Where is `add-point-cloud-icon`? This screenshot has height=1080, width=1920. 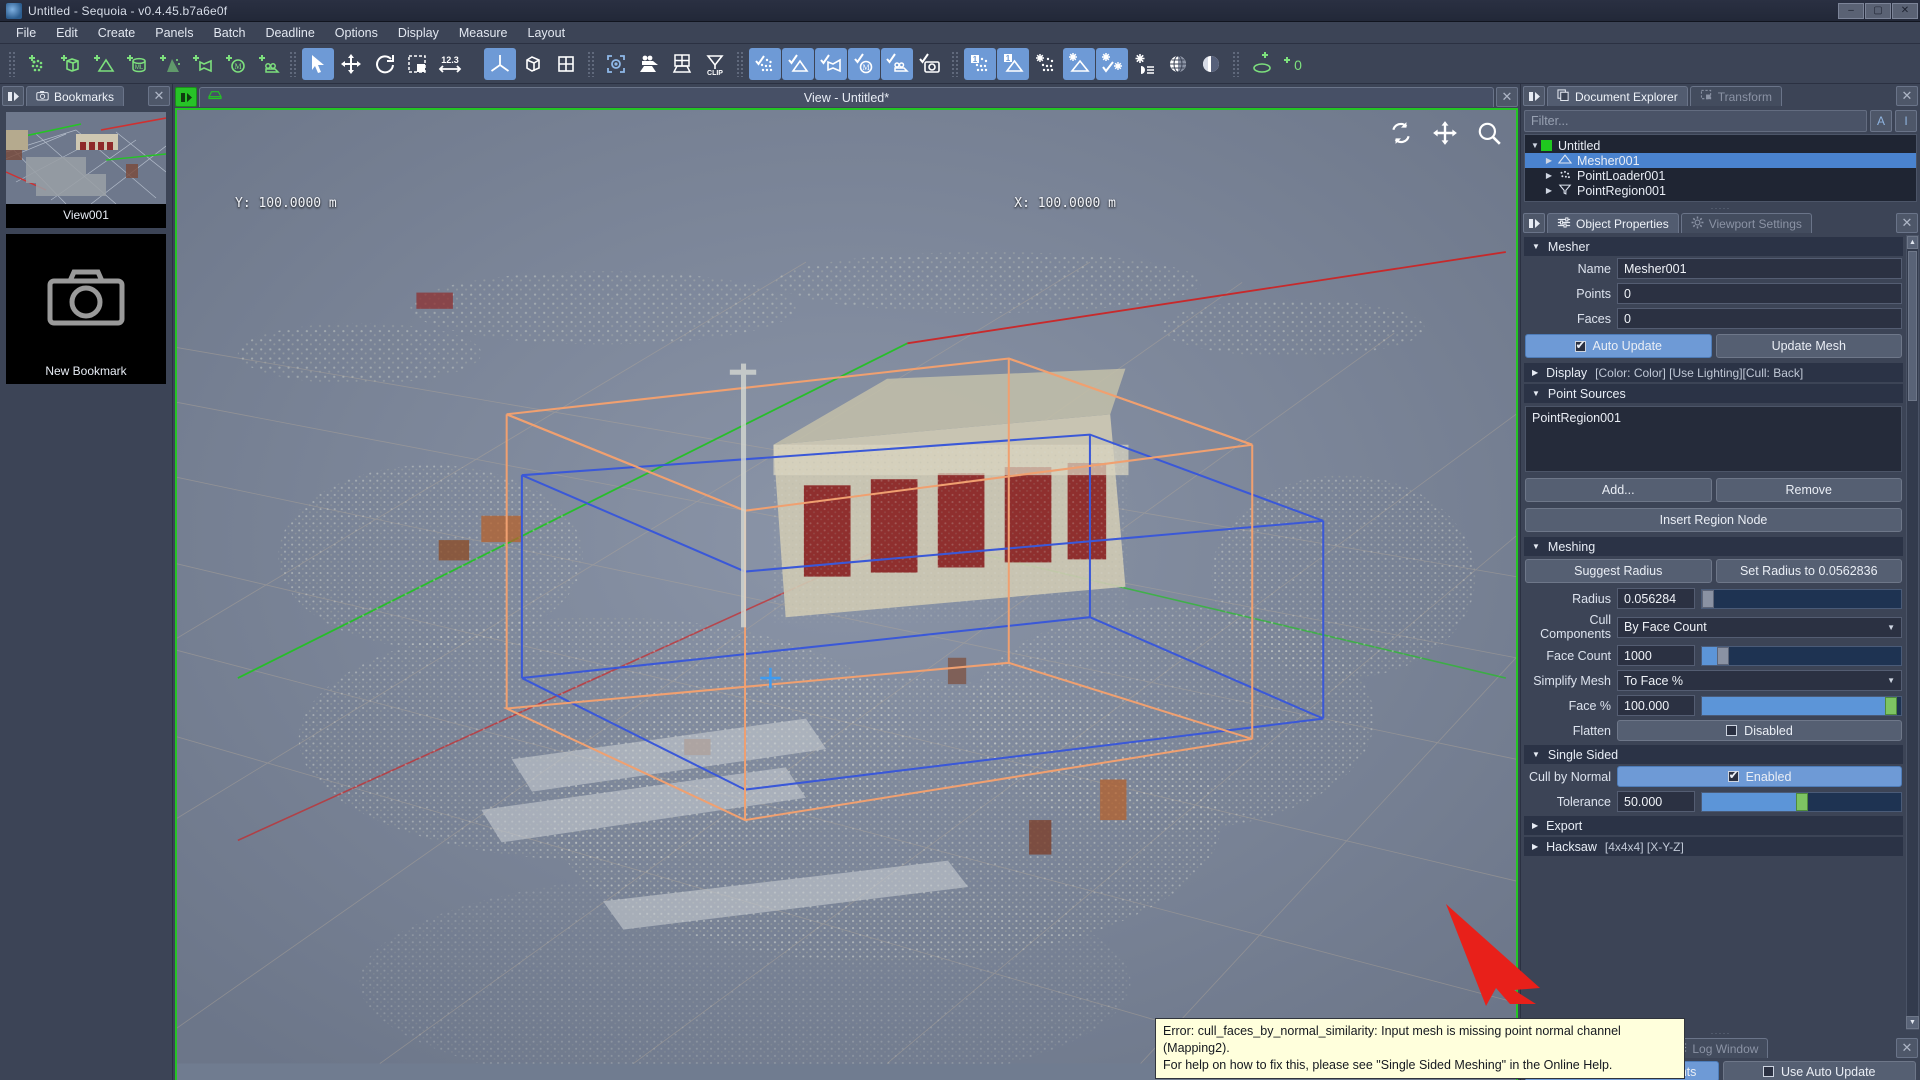
add-point-cloud-icon is located at coordinates (37, 64).